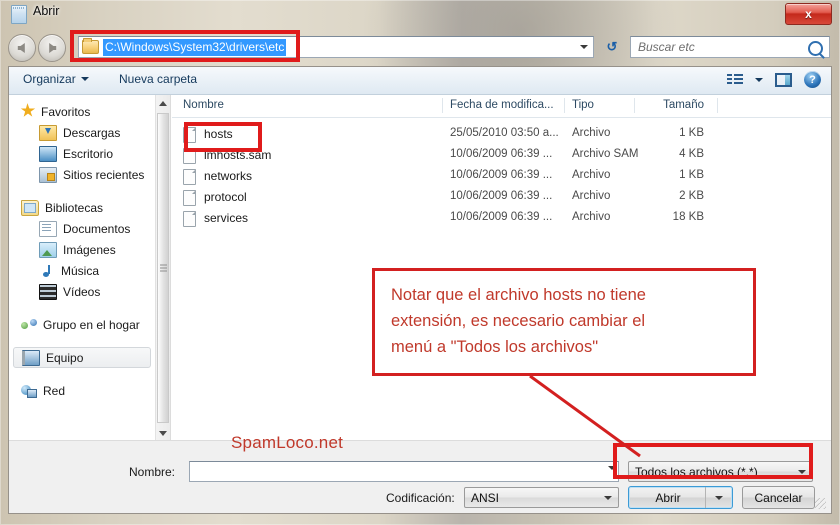 The width and height of the screenshot is (840, 525). What do you see at coordinates (336, 47) in the screenshot?
I see `address-bar: C:\Windows\System32\drivers\etc` at bounding box center [336, 47].